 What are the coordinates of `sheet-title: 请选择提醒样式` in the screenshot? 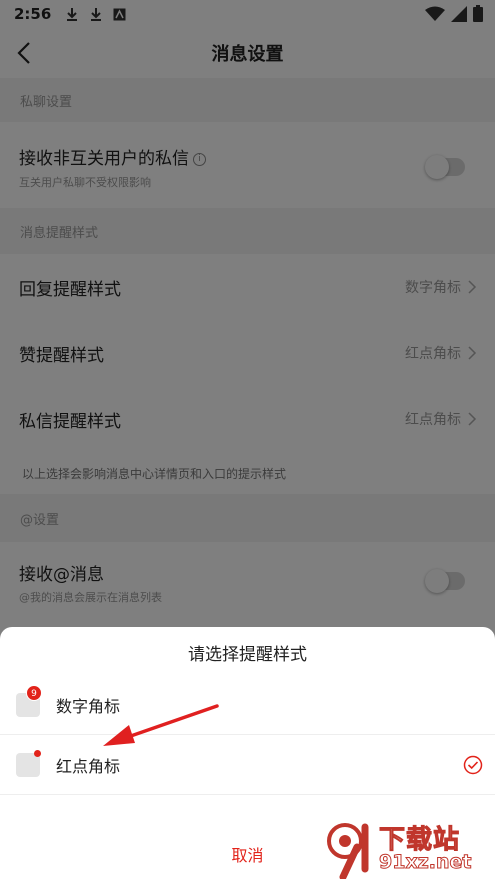 It's located at (247, 655).